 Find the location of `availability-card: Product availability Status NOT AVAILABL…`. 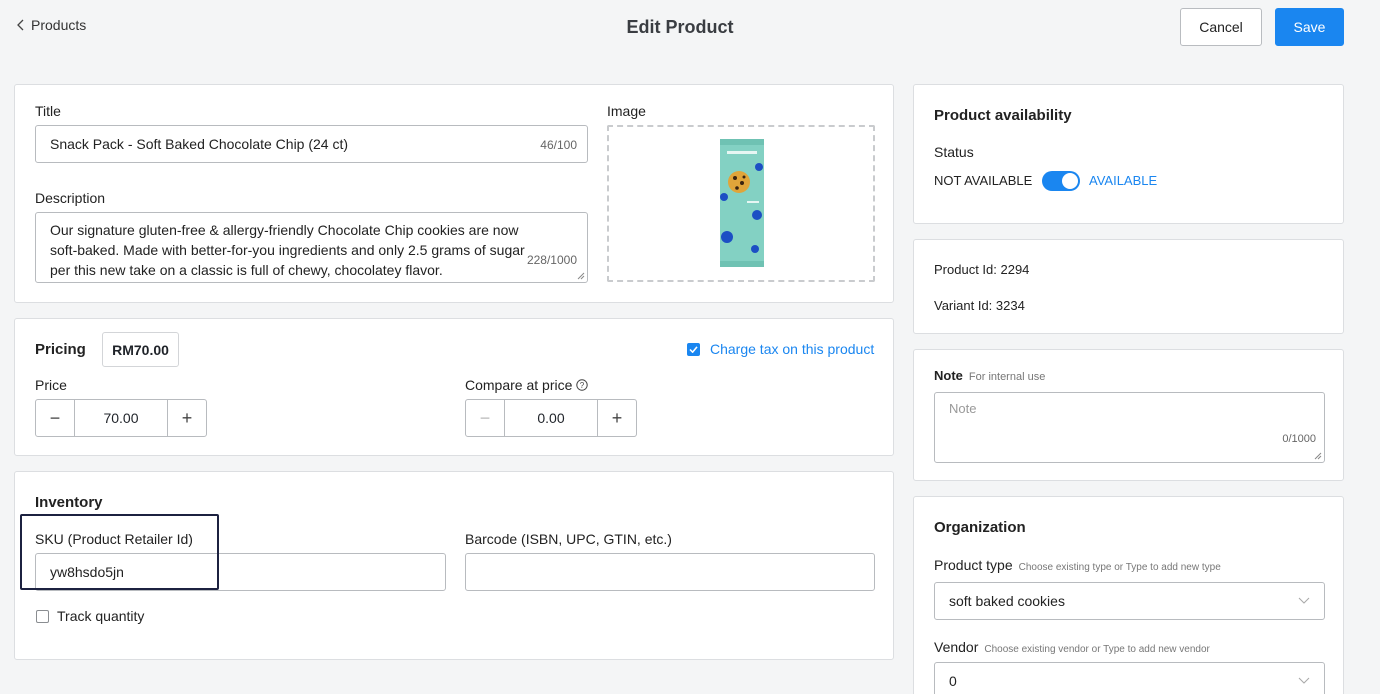

availability-card: Product availability Status NOT AVAILABL… is located at coordinates (1128, 154).